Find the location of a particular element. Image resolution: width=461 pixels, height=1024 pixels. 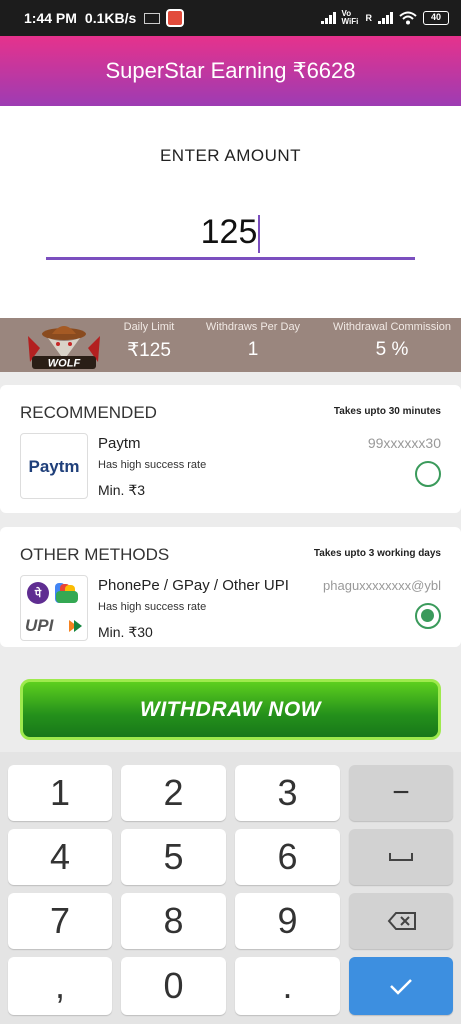

key-0: 0 is located at coordinates (173, 986).